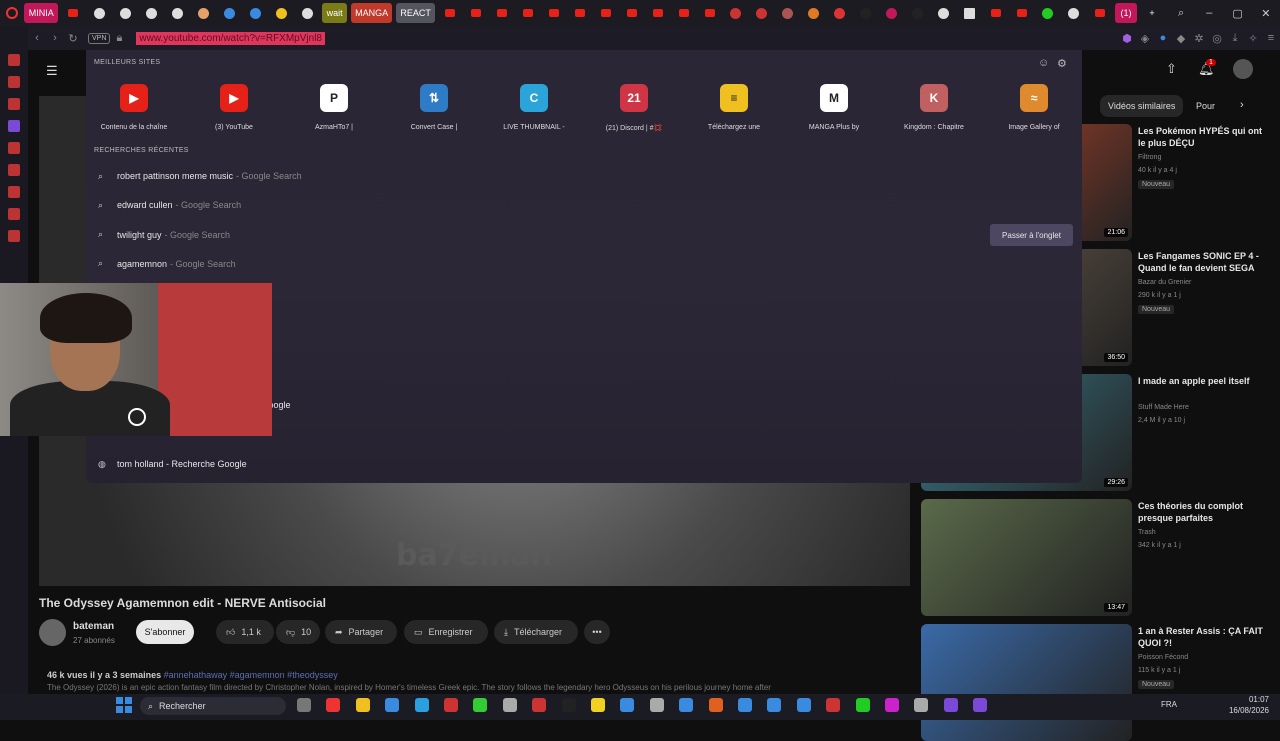 The width and height of the screenshot is (1280, 741). What do you see at coordinates (361, 632) in the screenshot?
I see `share-button: ➦ Partager` at bounding box center [361, 632].